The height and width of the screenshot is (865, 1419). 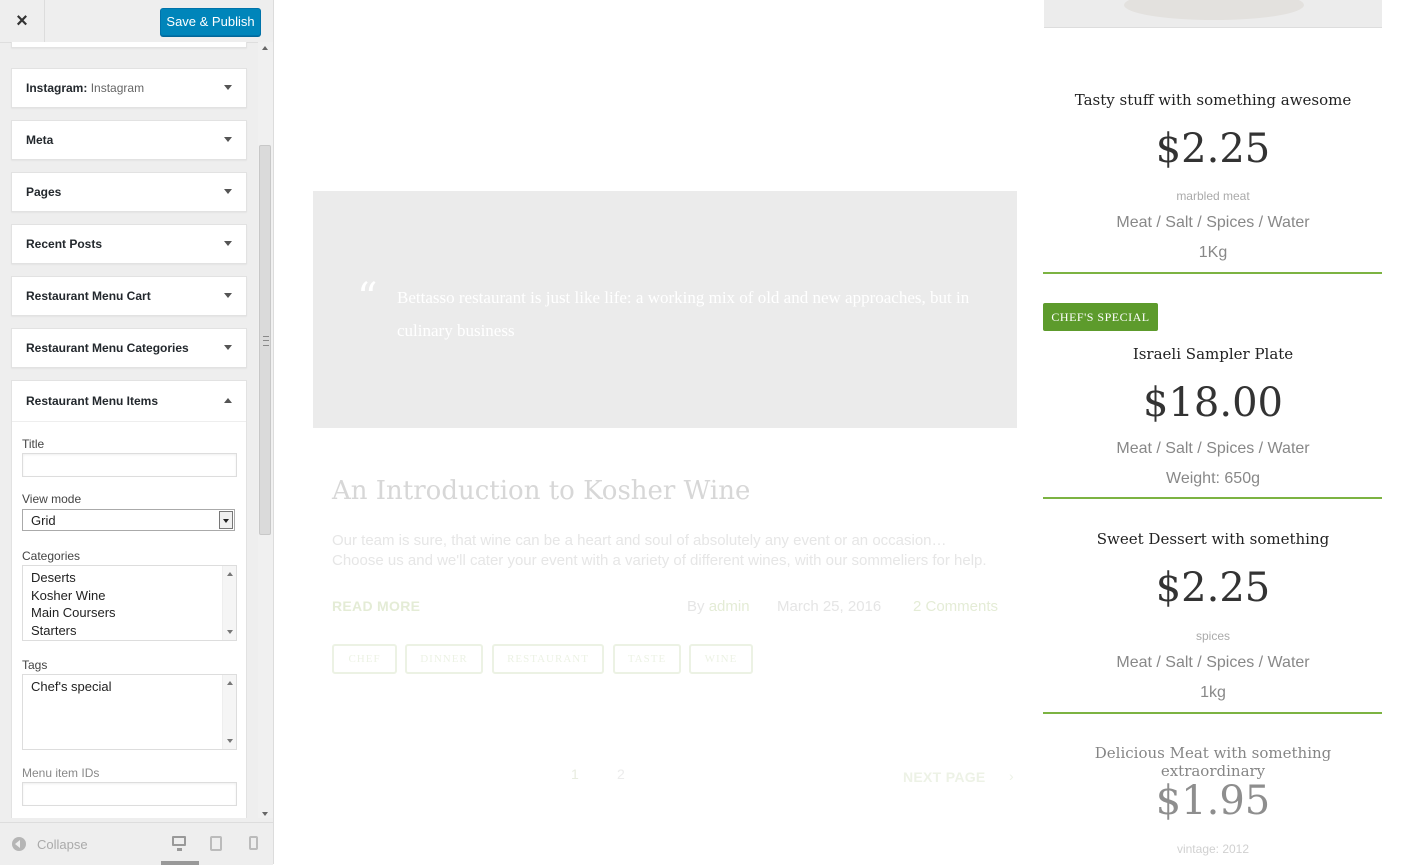 I want to click on menu-item-description: vintage: 2012, so click(x=1213, y=849).